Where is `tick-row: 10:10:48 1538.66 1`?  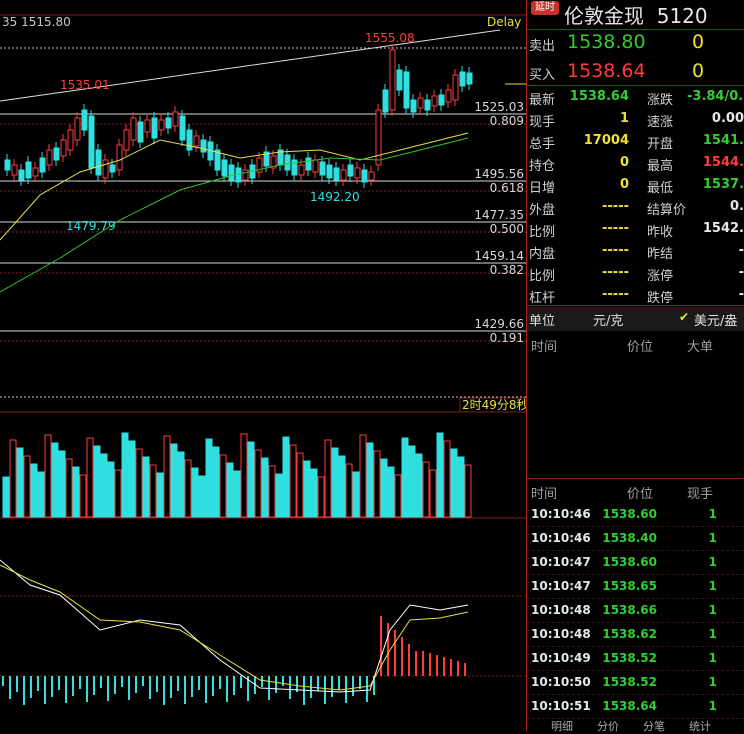
tick-row: 10:10:48 1538.66 1 is located at coordinates (635, 610).